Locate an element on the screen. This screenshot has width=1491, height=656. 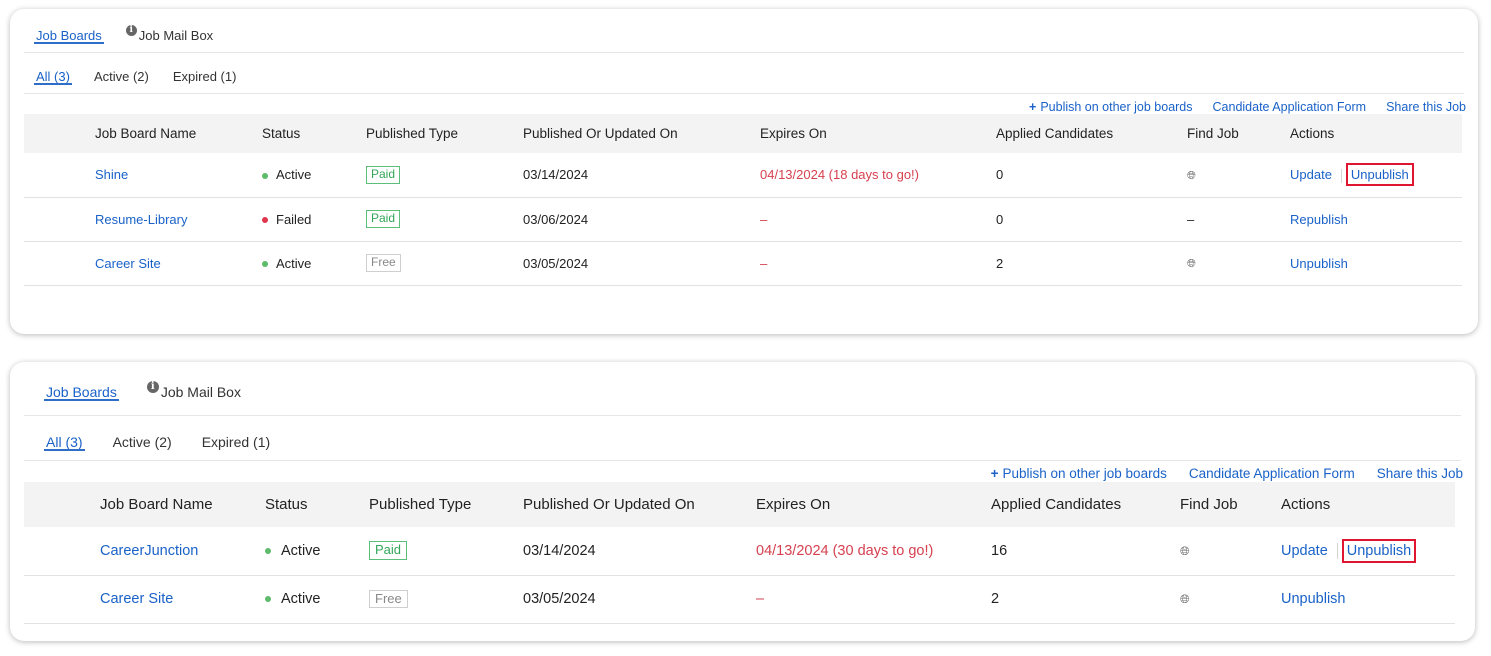
applied-candidates: 16 is located at coordinates (1085, 551).